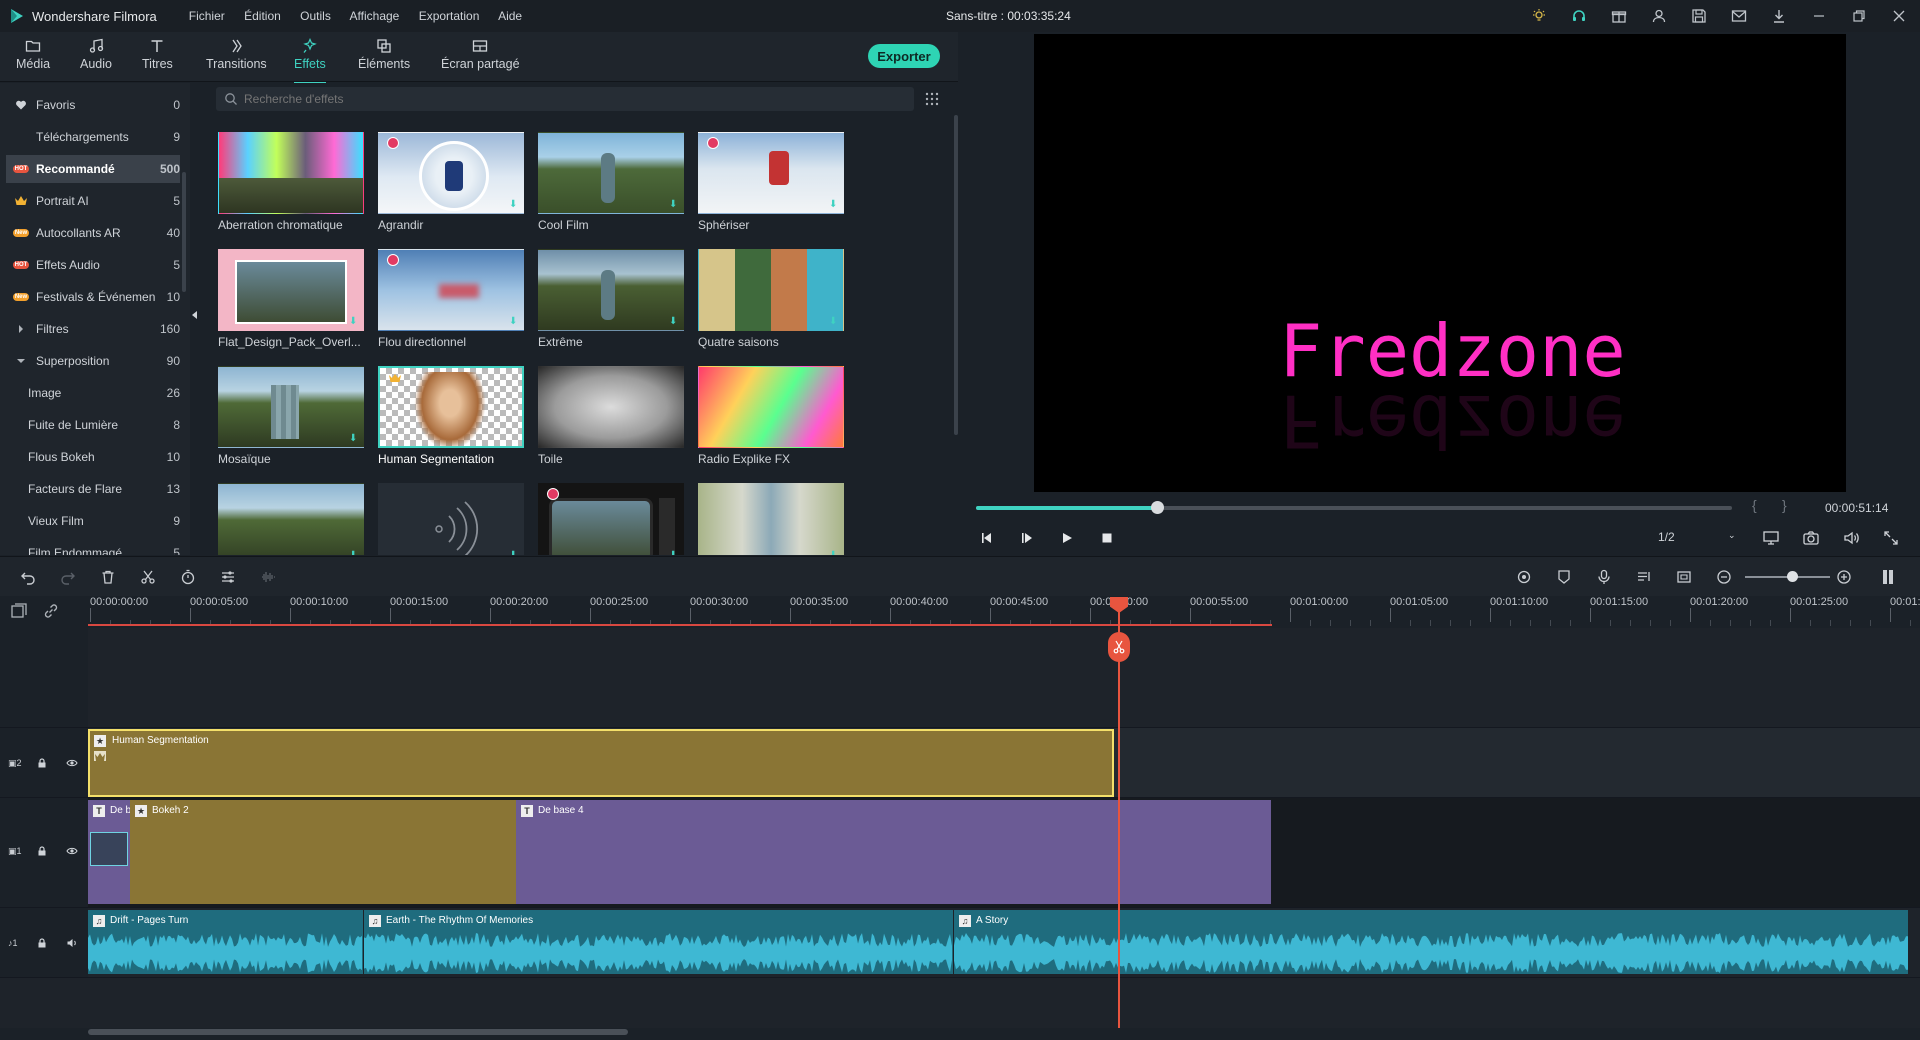 The image size is (1920, 1040). Describe the element at coordinates (323, 852) in the screenshot. I see `effect-clip-bokeh-2: ★ Bokeh 2` at that location.